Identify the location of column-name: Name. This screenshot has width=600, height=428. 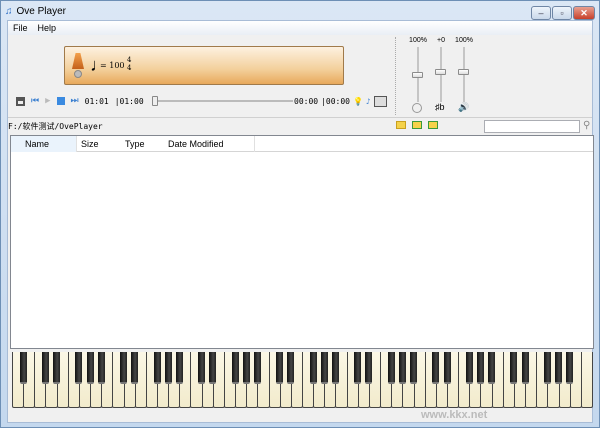
(44, 144).